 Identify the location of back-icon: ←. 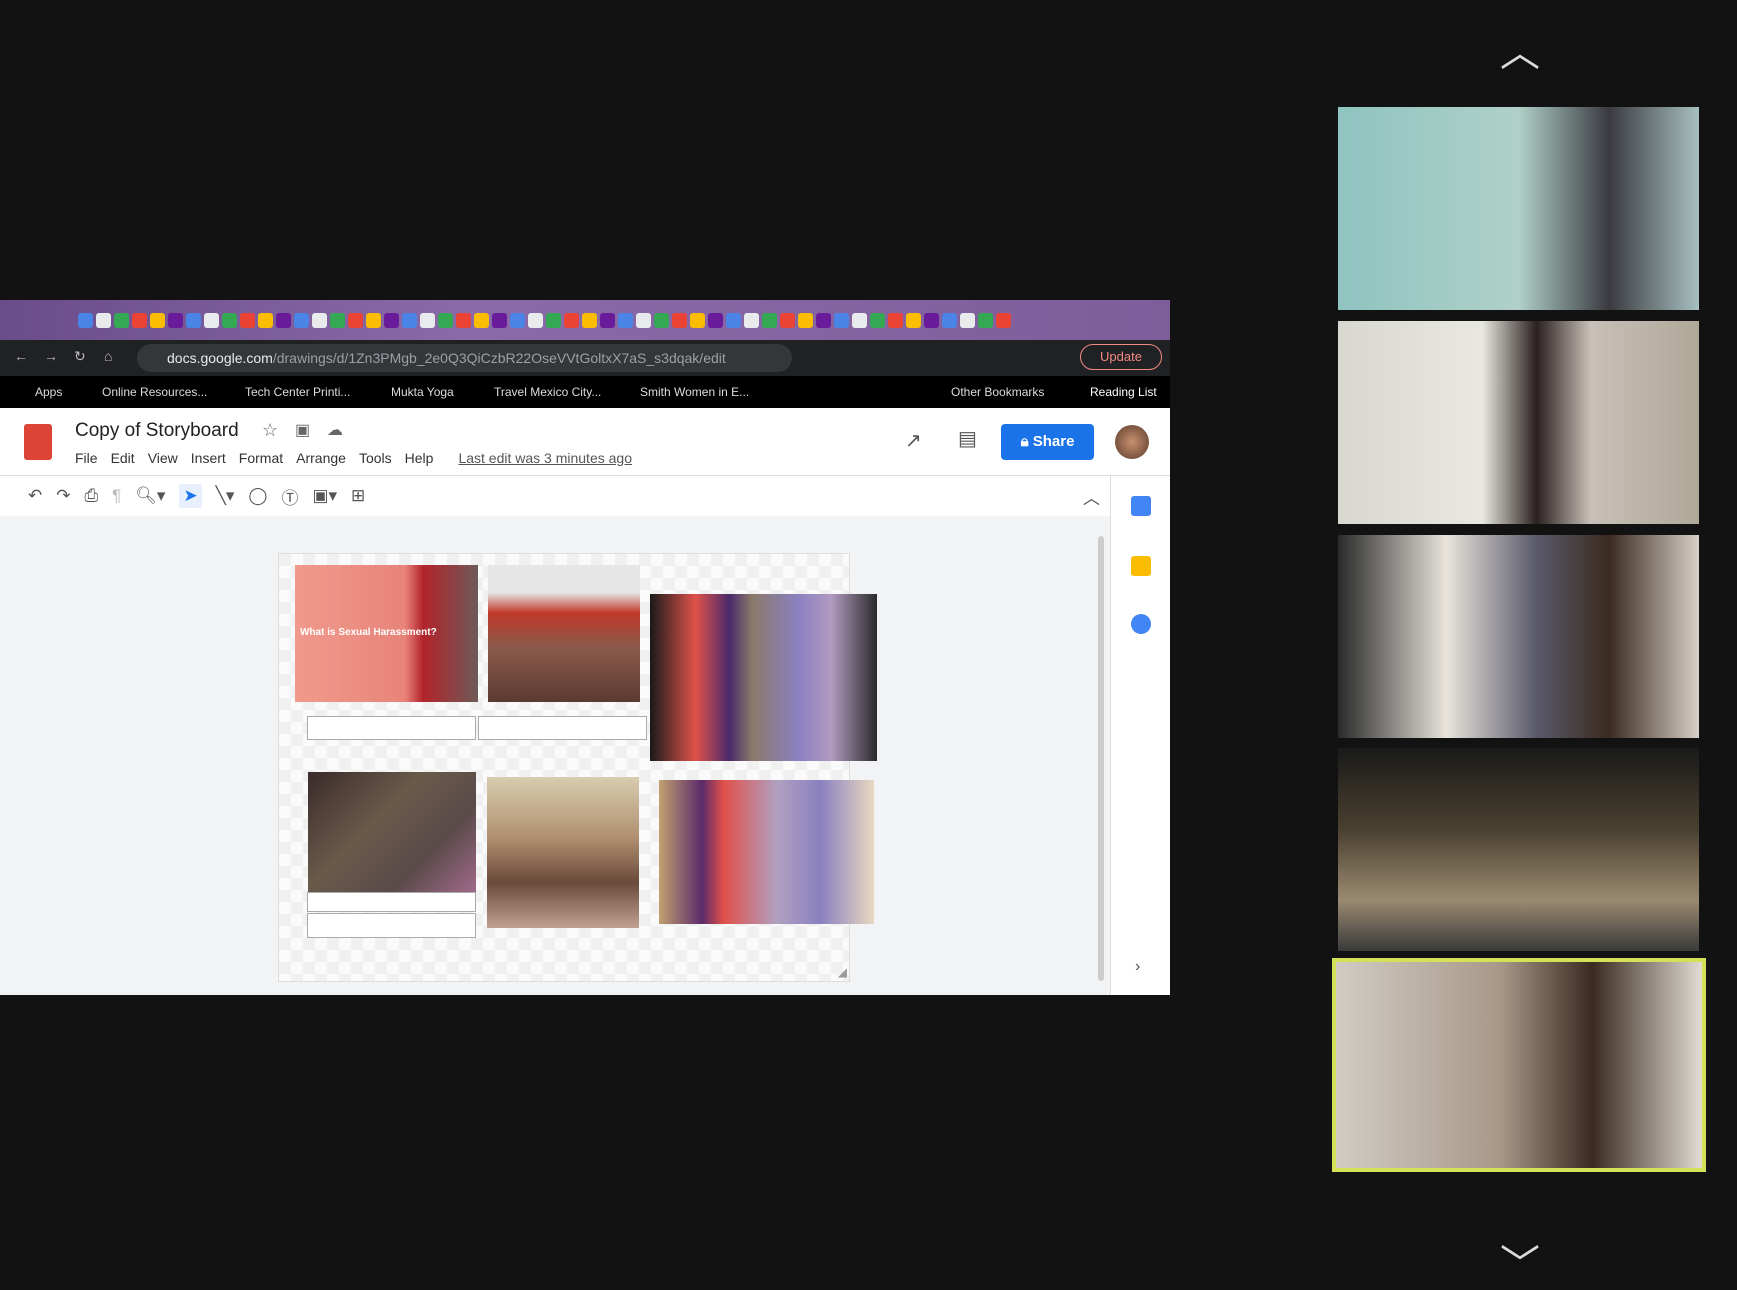
(21, 356).